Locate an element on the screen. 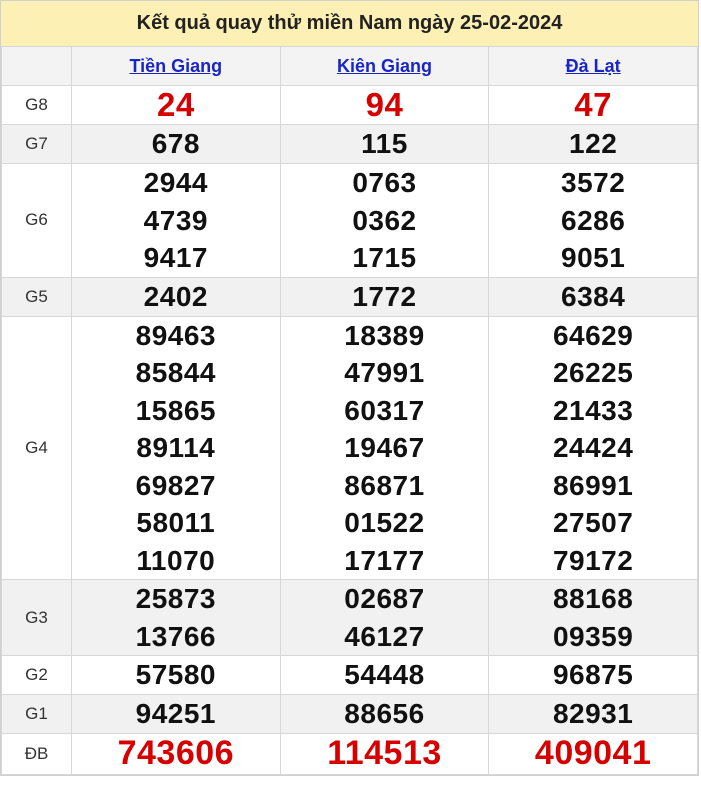 This screenshot has height=796, width=701. prize-number: 4739 is located at coordinates (175, 220).